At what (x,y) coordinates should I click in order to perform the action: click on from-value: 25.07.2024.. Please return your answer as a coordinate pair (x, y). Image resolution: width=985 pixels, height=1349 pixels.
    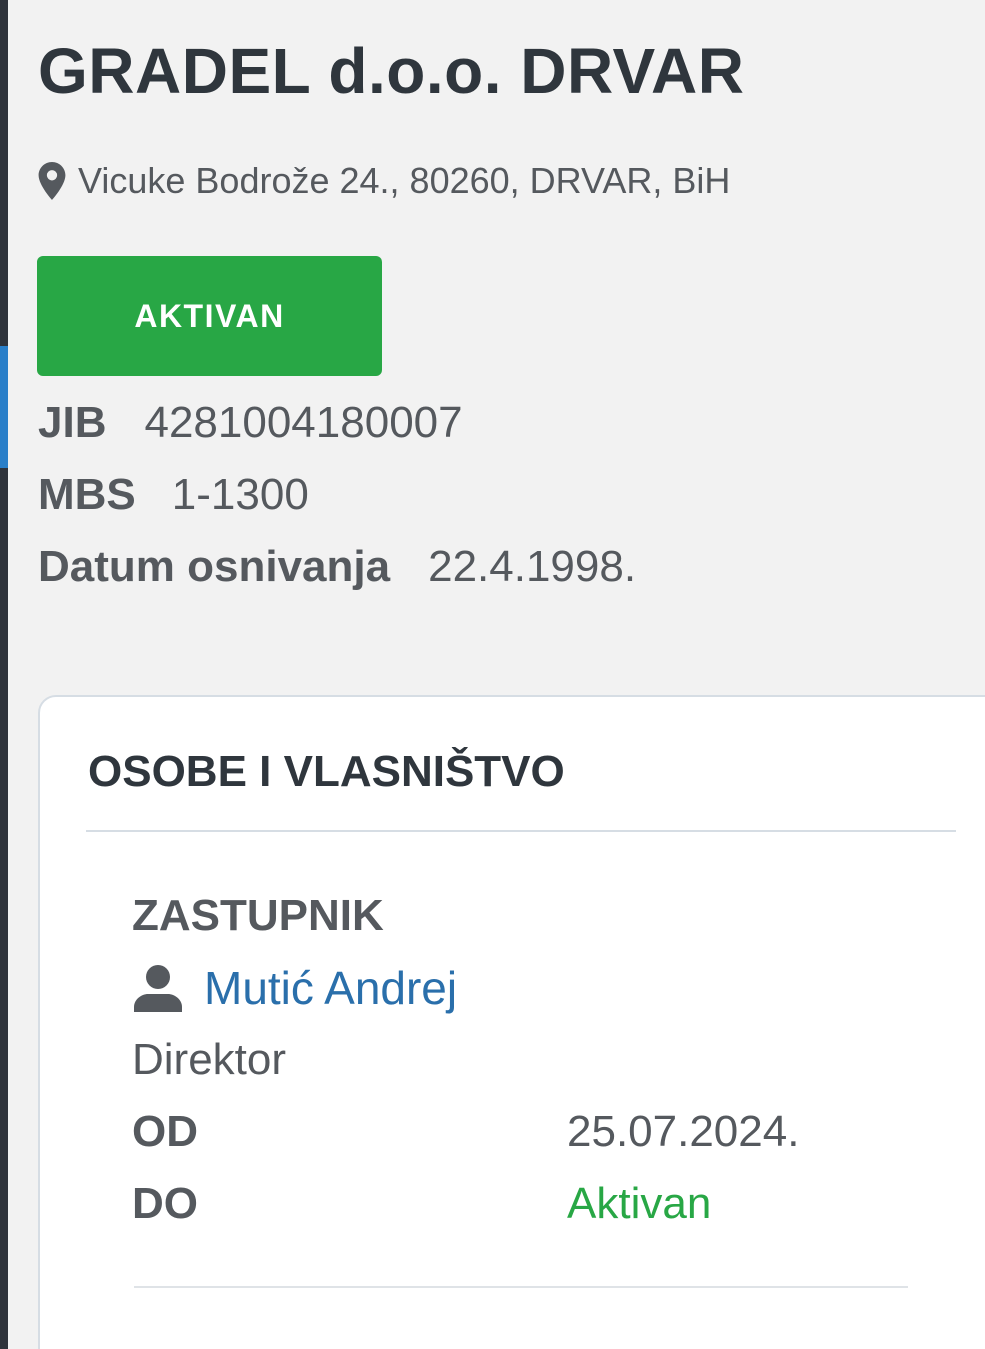
    Looking at the image, I should click on (683, 1131).